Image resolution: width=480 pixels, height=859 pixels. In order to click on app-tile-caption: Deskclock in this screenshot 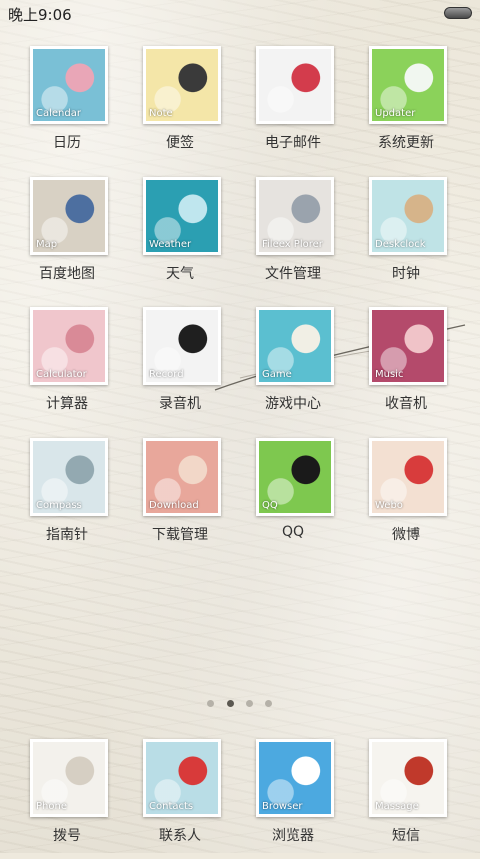, I will do `click(400, 244)`.